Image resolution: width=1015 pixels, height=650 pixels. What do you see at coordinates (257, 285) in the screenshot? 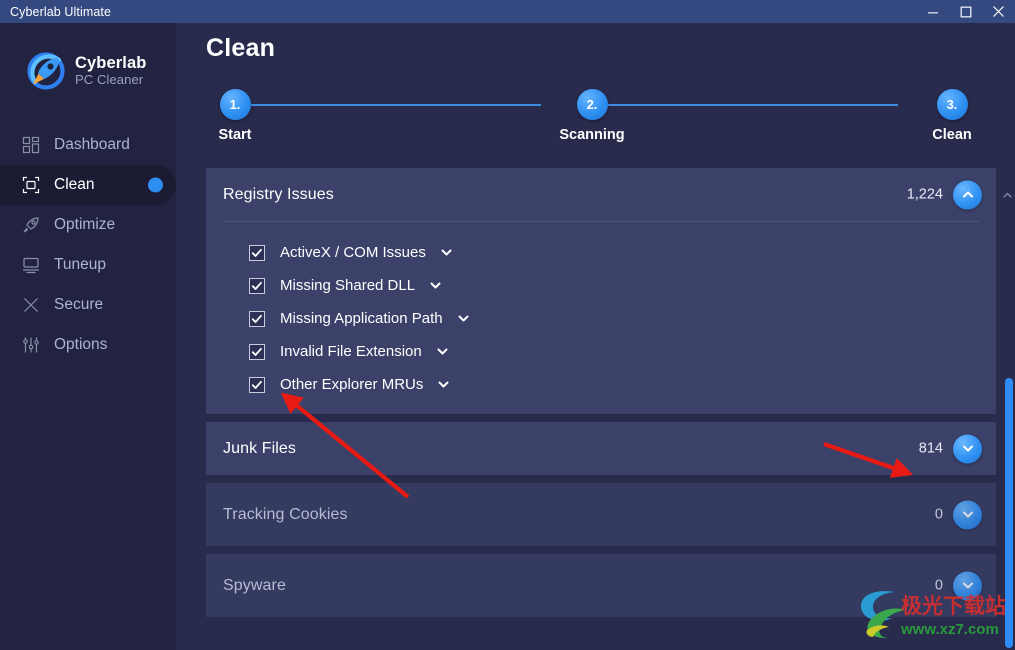
I see `checkbox-missing-shared-dll` at bounding box center [257, 285].